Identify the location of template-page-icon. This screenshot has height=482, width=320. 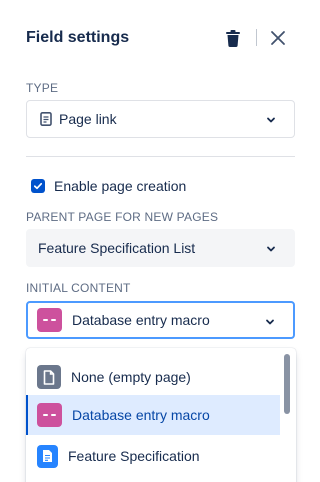
(47, 456).